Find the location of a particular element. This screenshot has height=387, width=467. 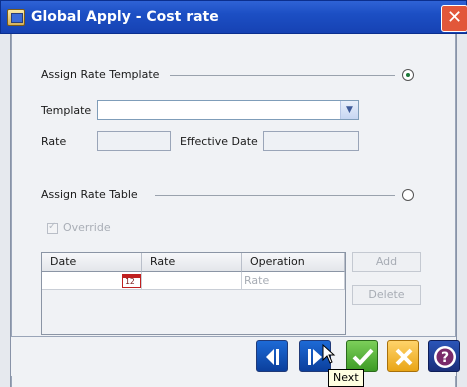

delete-button: Delete is located at coordinates (386, 295).